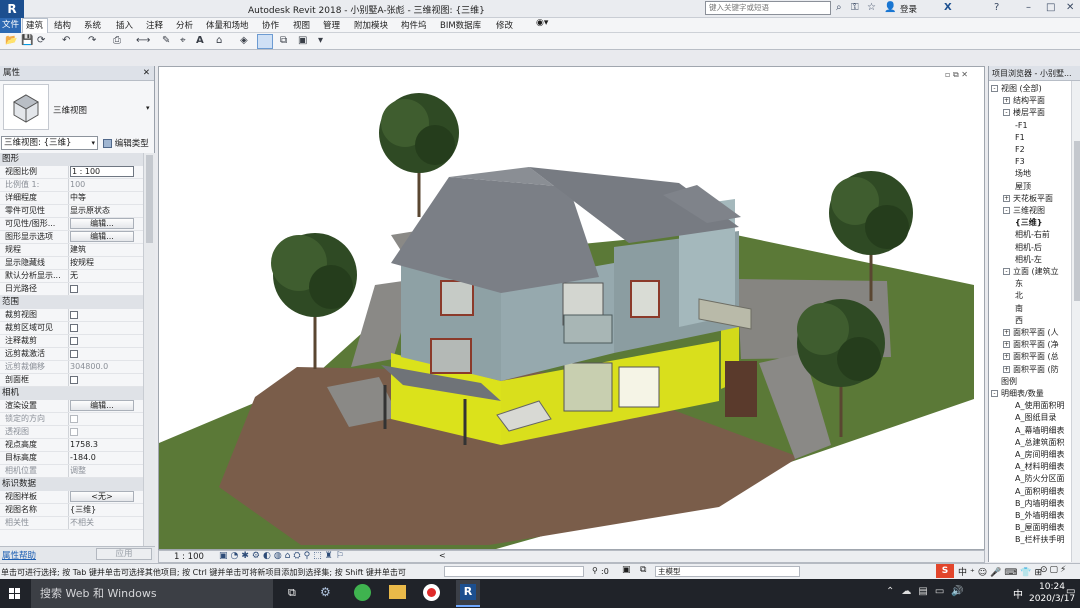 Image resolution: width=1080 pixels, height=608 pixels. What do you see at coordinates (265, 41) in the screenshot?
I see `thin-lines-icon` at bounding box center [265, 41].